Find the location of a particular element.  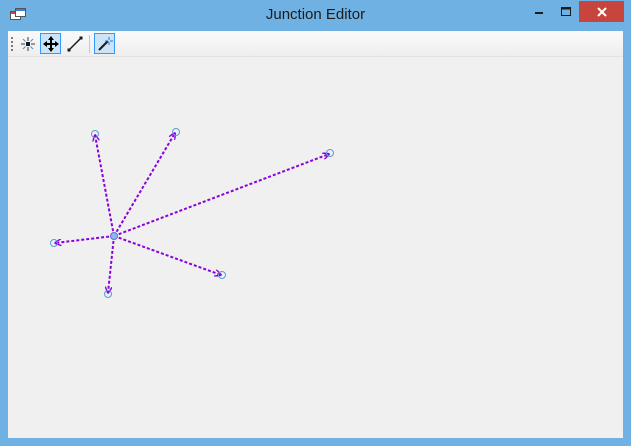

close-icon is located at coordinates (601, 11).